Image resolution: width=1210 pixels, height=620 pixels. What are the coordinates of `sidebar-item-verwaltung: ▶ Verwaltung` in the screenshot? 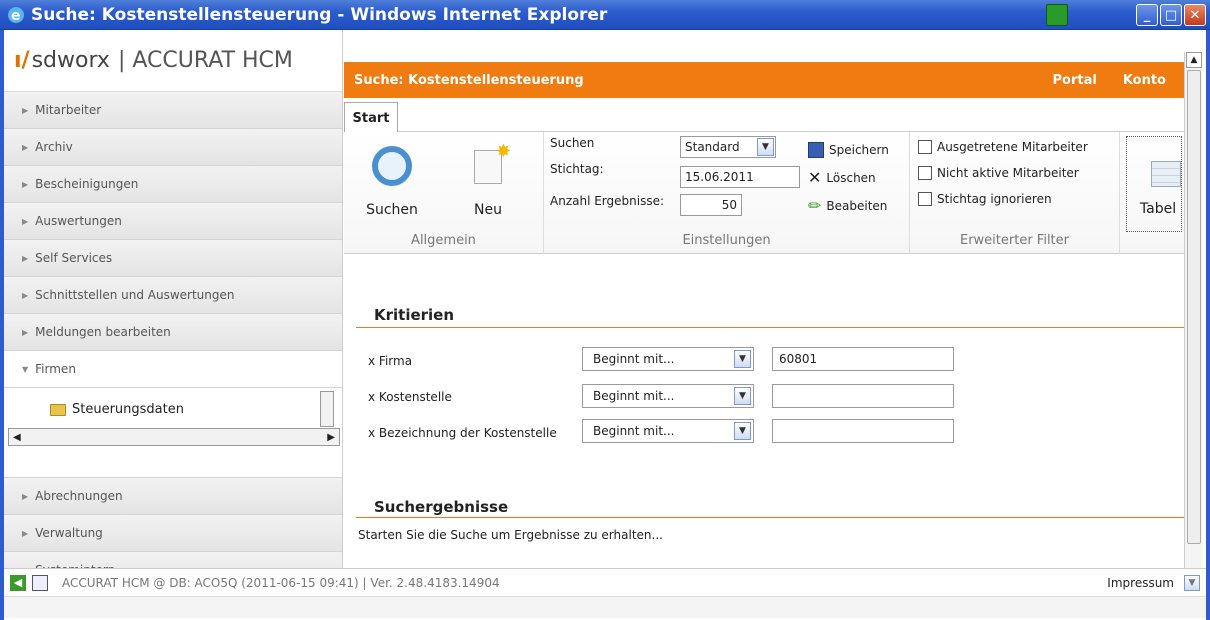 It's located at (173, 533).